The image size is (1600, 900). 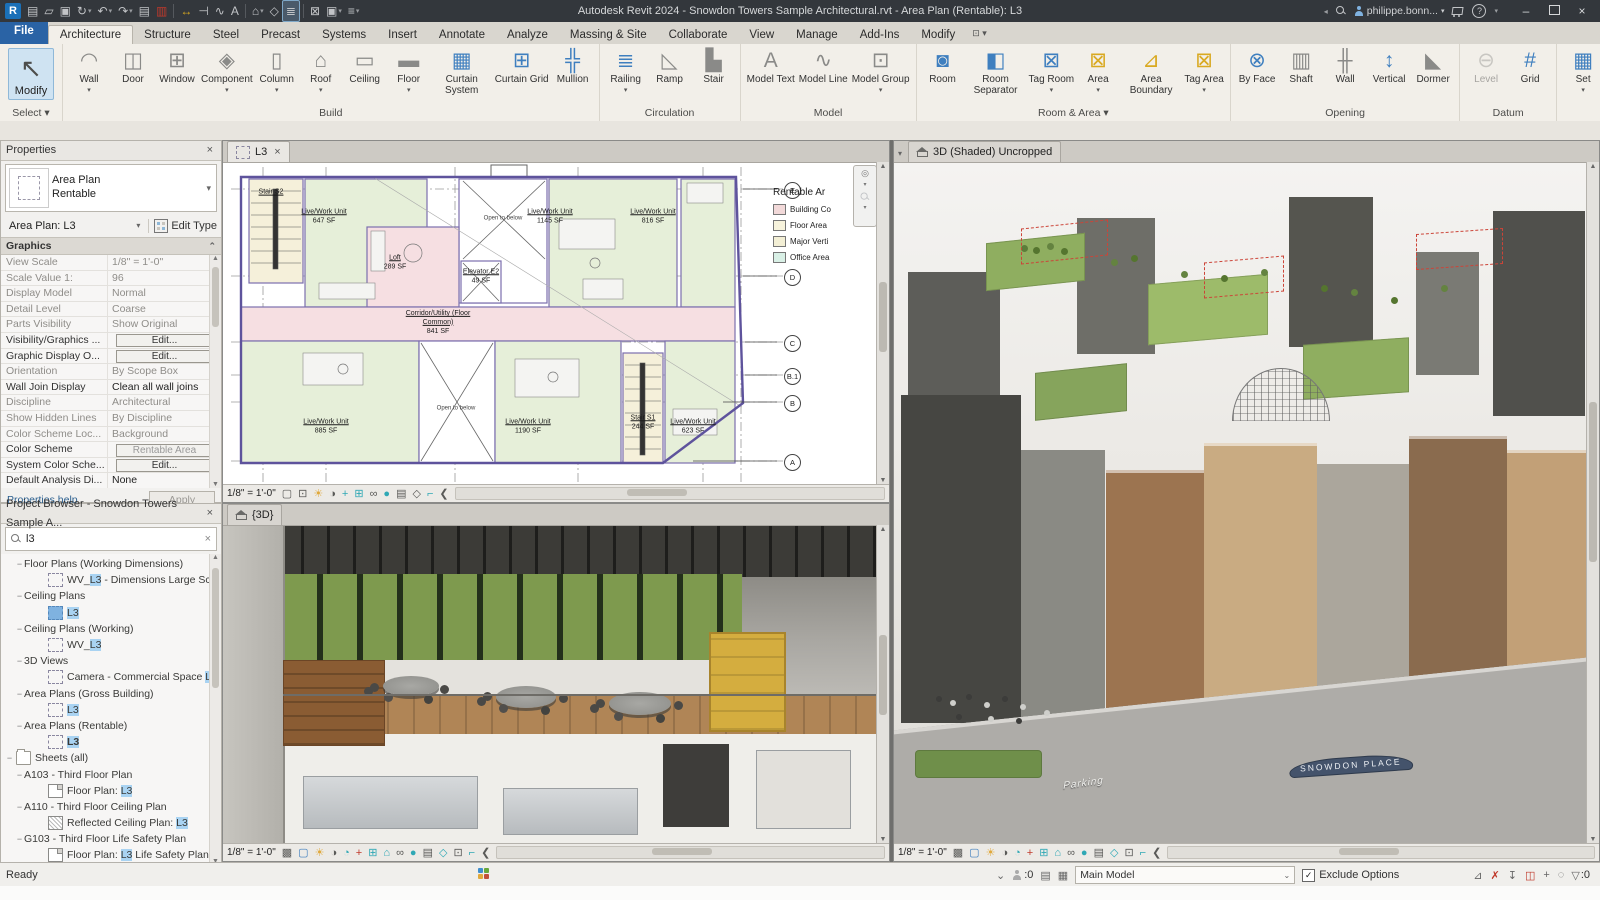 What do you see at coordinates (1345, 66) in the screenshot?
I see `wall-button: ╫ Wall` at bounding box center [1345, 66].